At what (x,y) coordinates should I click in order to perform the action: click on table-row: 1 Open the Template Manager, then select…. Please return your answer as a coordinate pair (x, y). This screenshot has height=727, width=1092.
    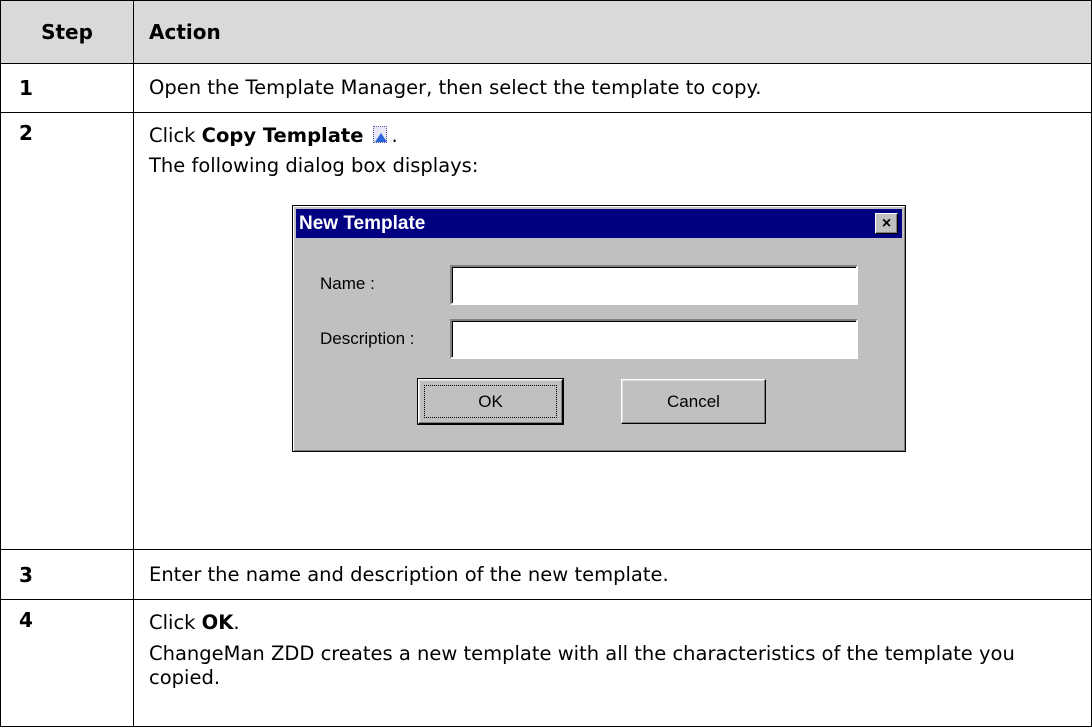
    Looking at the image, I should click on (546, 88).